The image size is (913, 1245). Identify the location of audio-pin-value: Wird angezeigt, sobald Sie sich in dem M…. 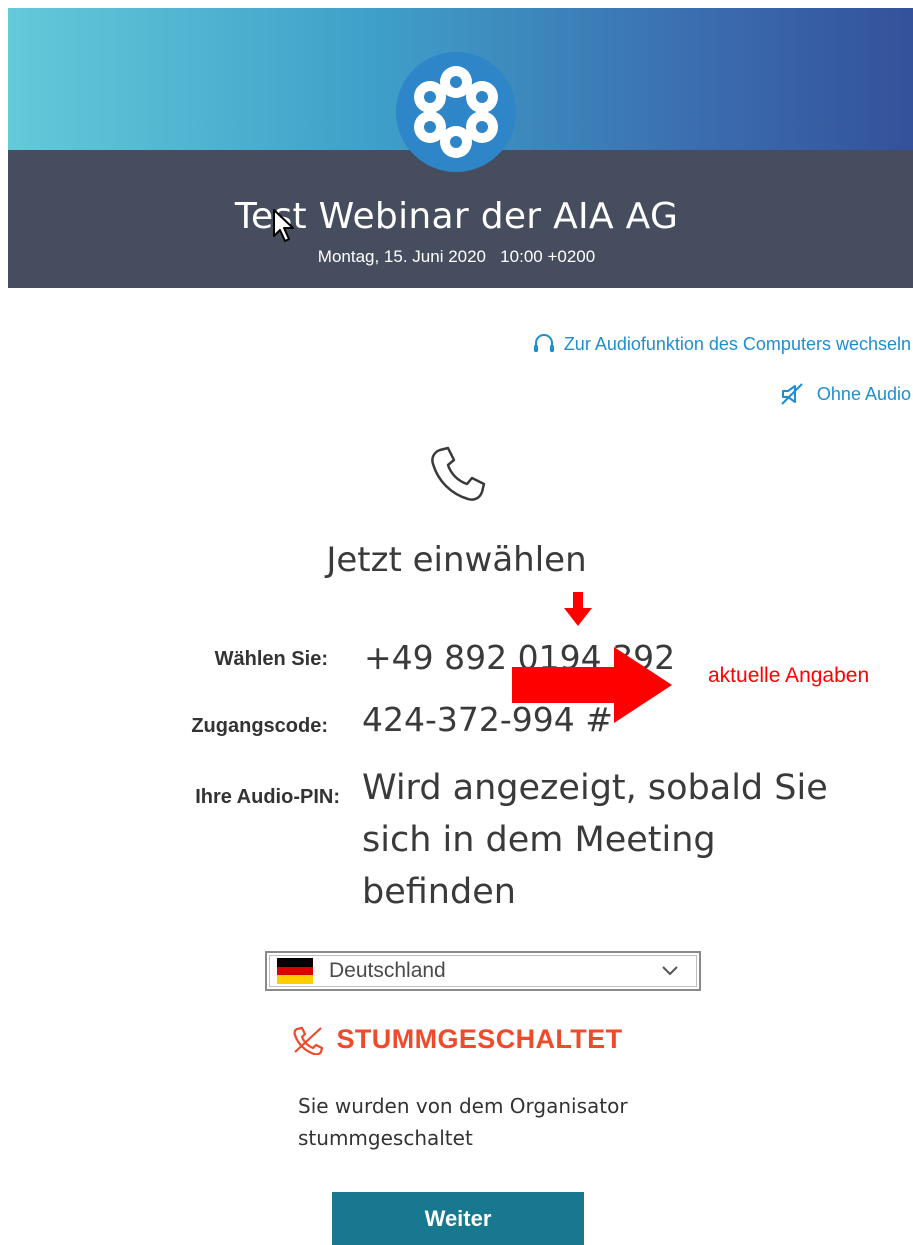
(595, 840).